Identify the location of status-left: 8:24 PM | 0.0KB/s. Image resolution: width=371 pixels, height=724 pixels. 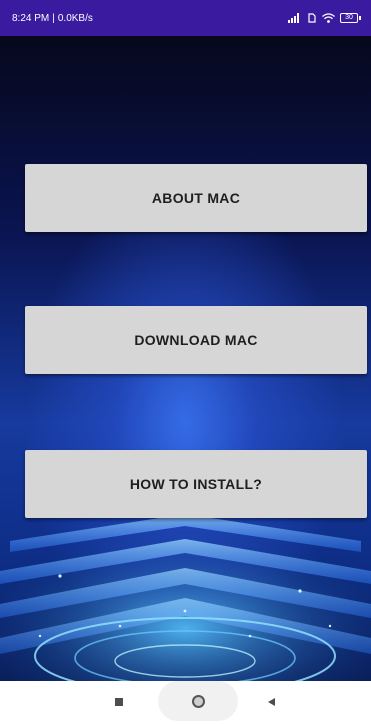
(52, 18).